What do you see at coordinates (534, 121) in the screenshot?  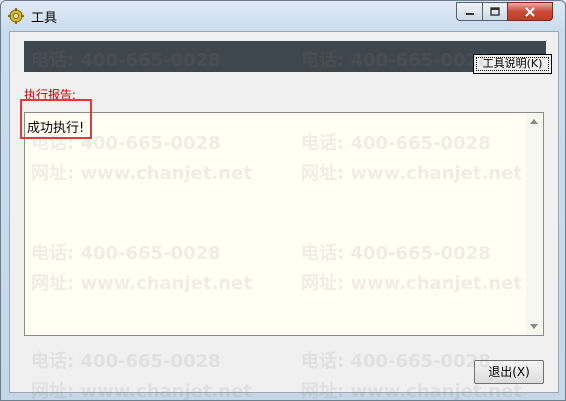 I see `scroll-up-icon` at bounding box center [534, 121].